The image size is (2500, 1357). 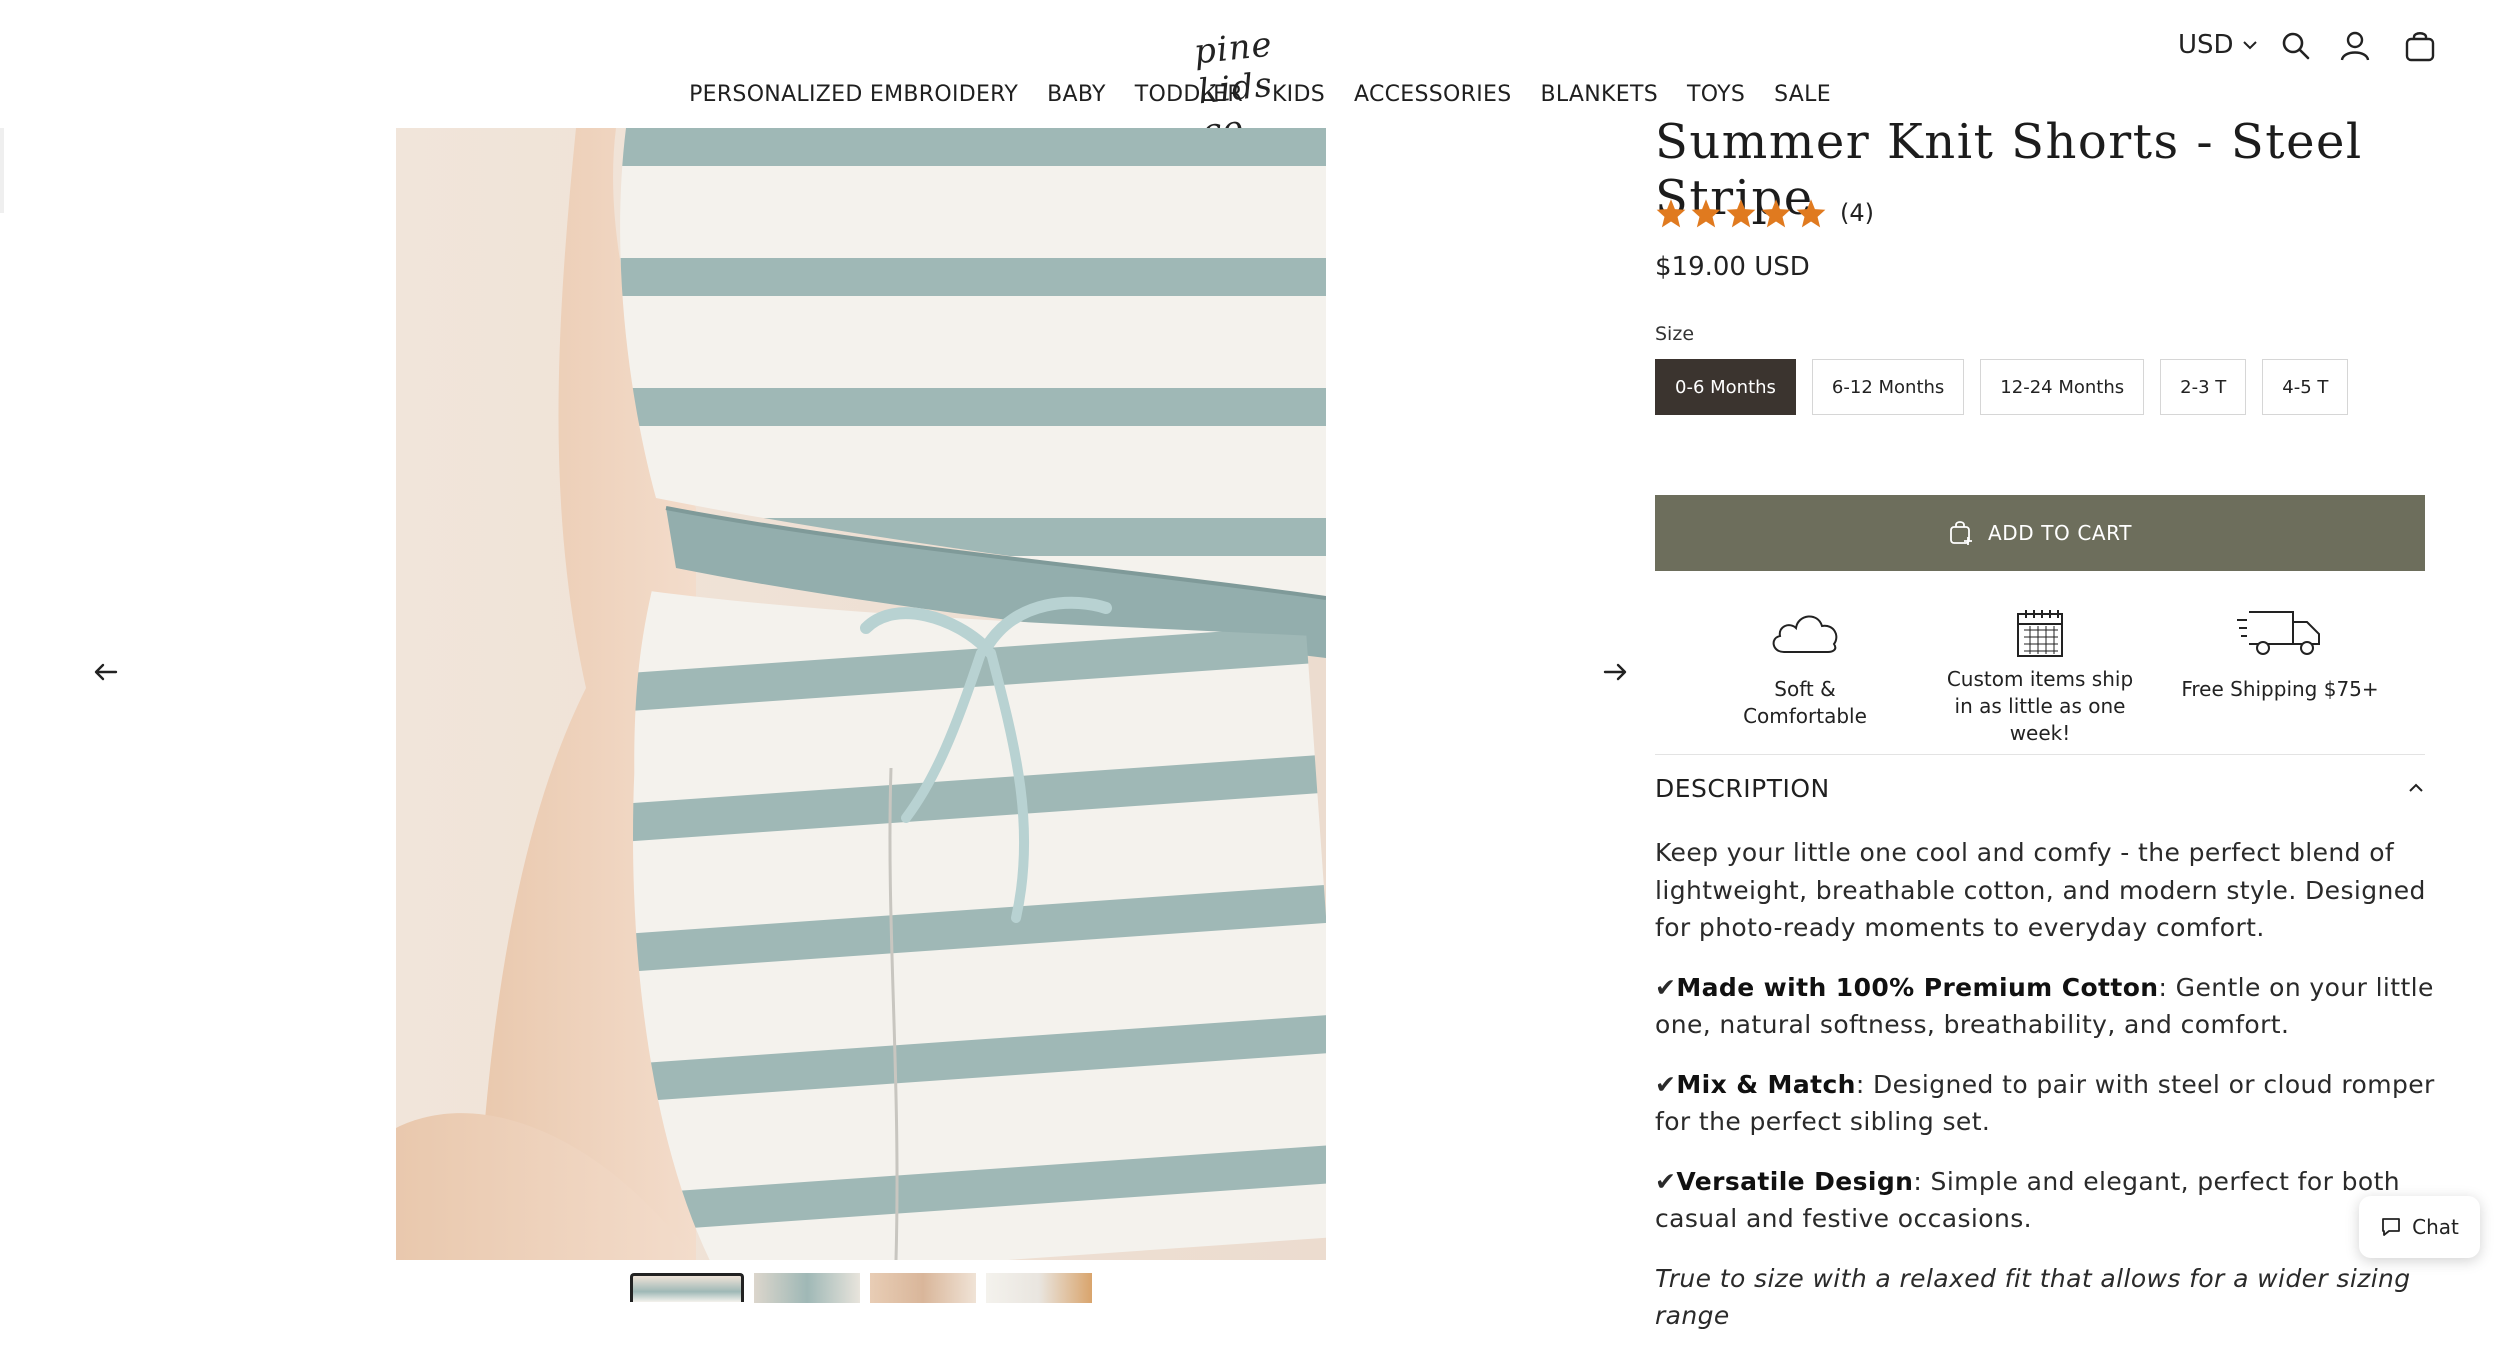 What do you see at coordinates (1189, 94) in the screenshot?
I see `nav-item-toddler: TODDLER` at bounding box center [1189, 94].